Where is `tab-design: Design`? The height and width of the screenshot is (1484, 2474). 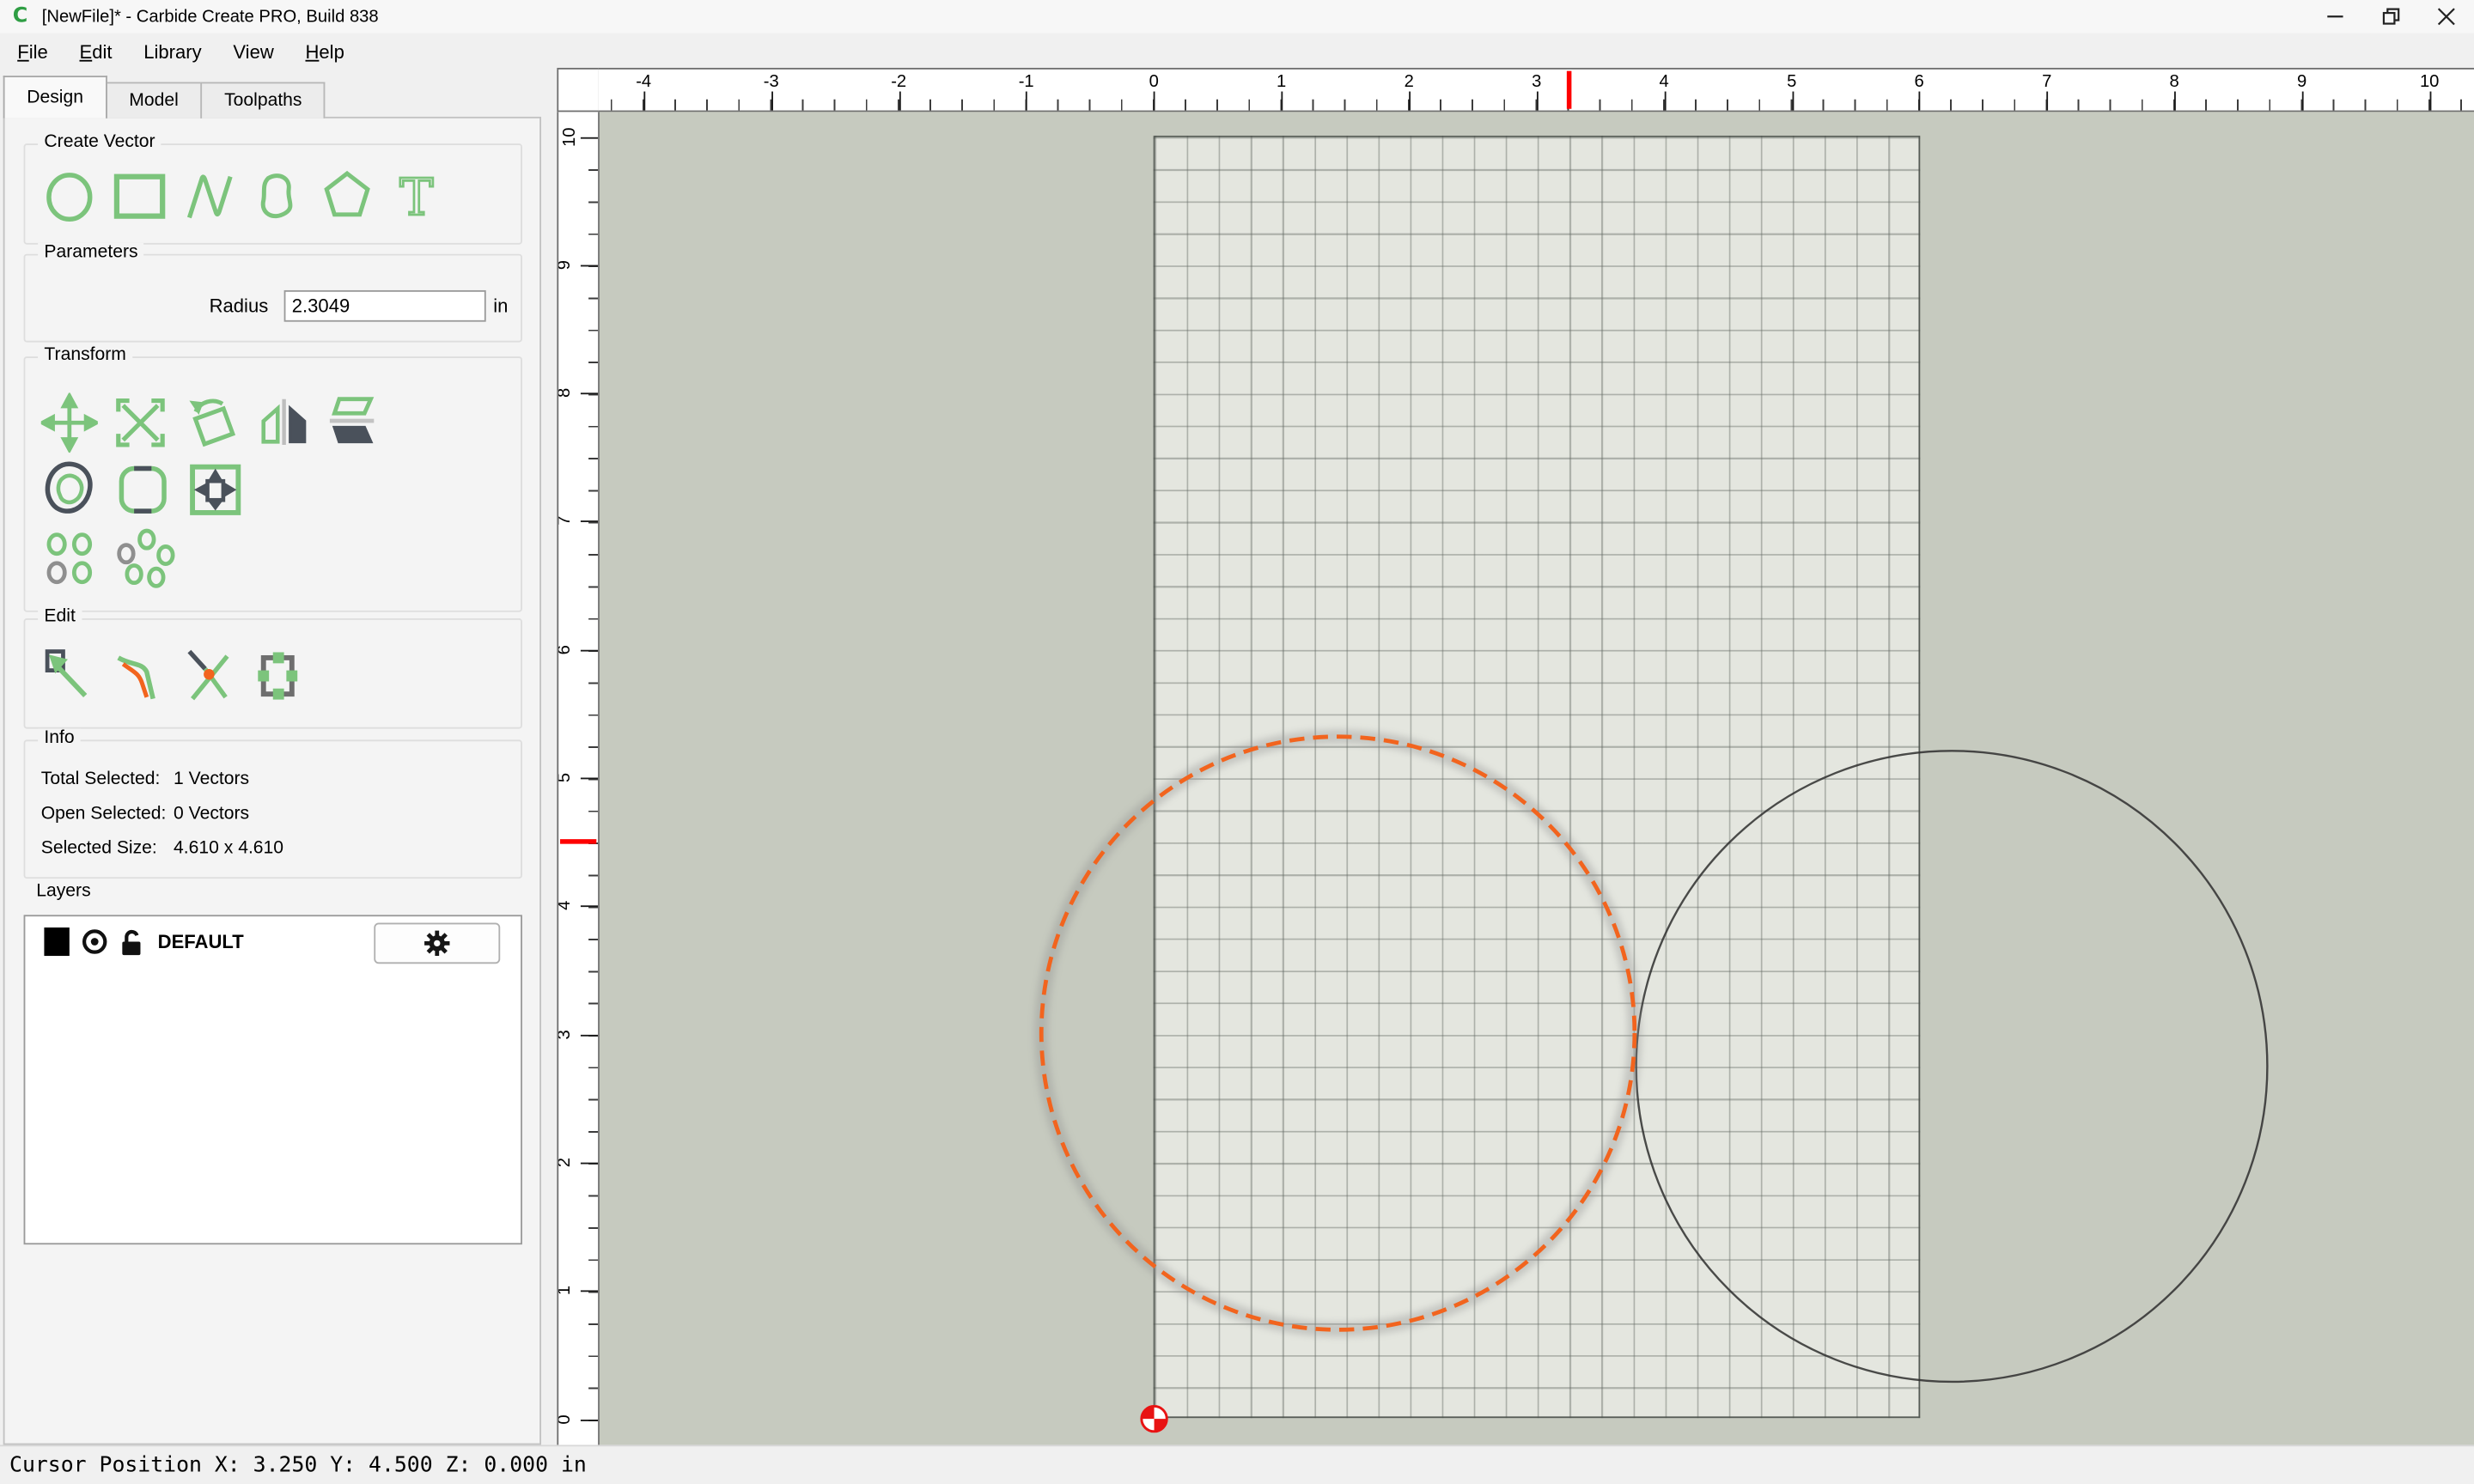
tab-design: Design is located at coordinates (55, 97).